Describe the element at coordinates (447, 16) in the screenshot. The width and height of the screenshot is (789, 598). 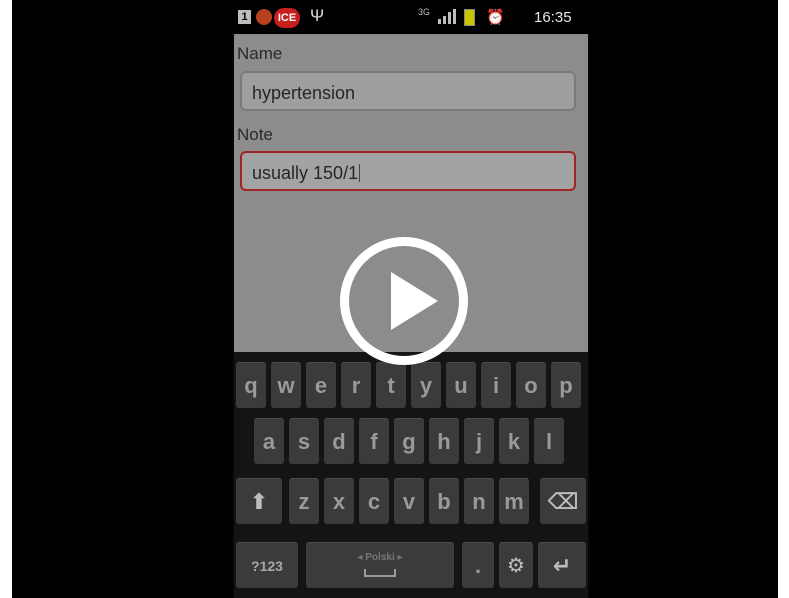
I see `signal-strength-icon` at that location.